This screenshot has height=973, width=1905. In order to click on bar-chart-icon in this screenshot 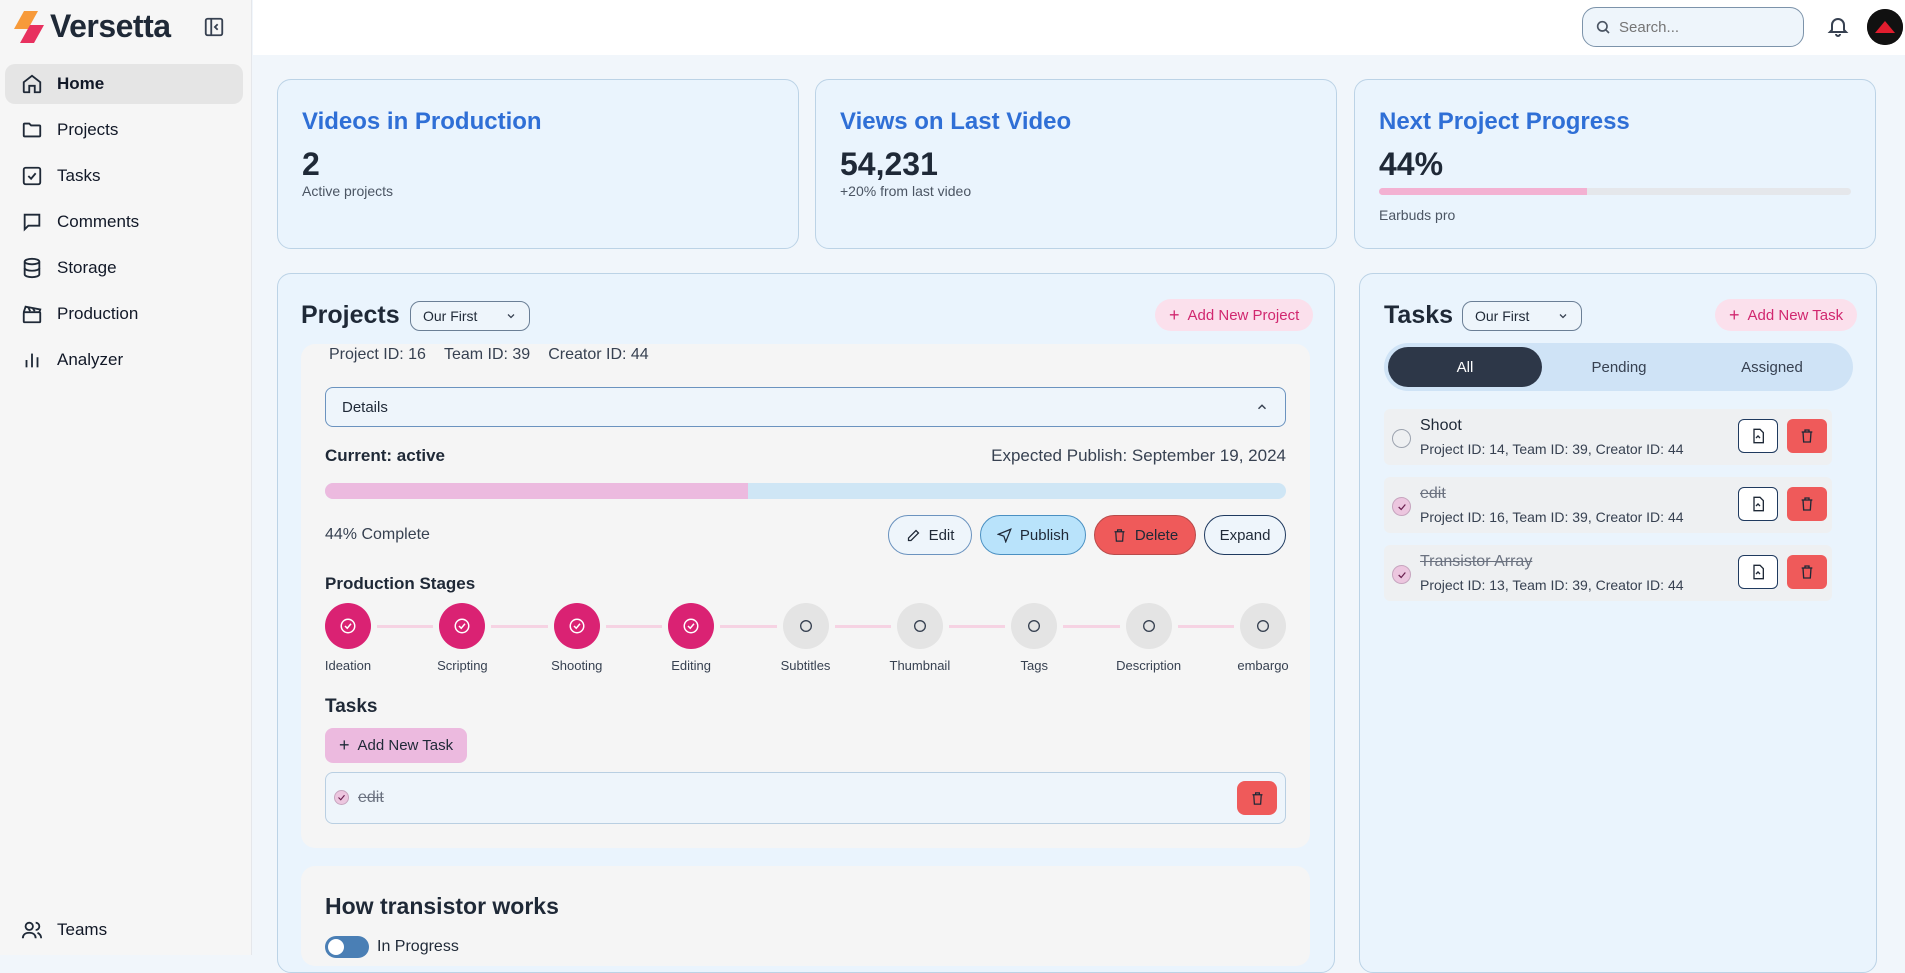, I will do `click(32, 360)`.